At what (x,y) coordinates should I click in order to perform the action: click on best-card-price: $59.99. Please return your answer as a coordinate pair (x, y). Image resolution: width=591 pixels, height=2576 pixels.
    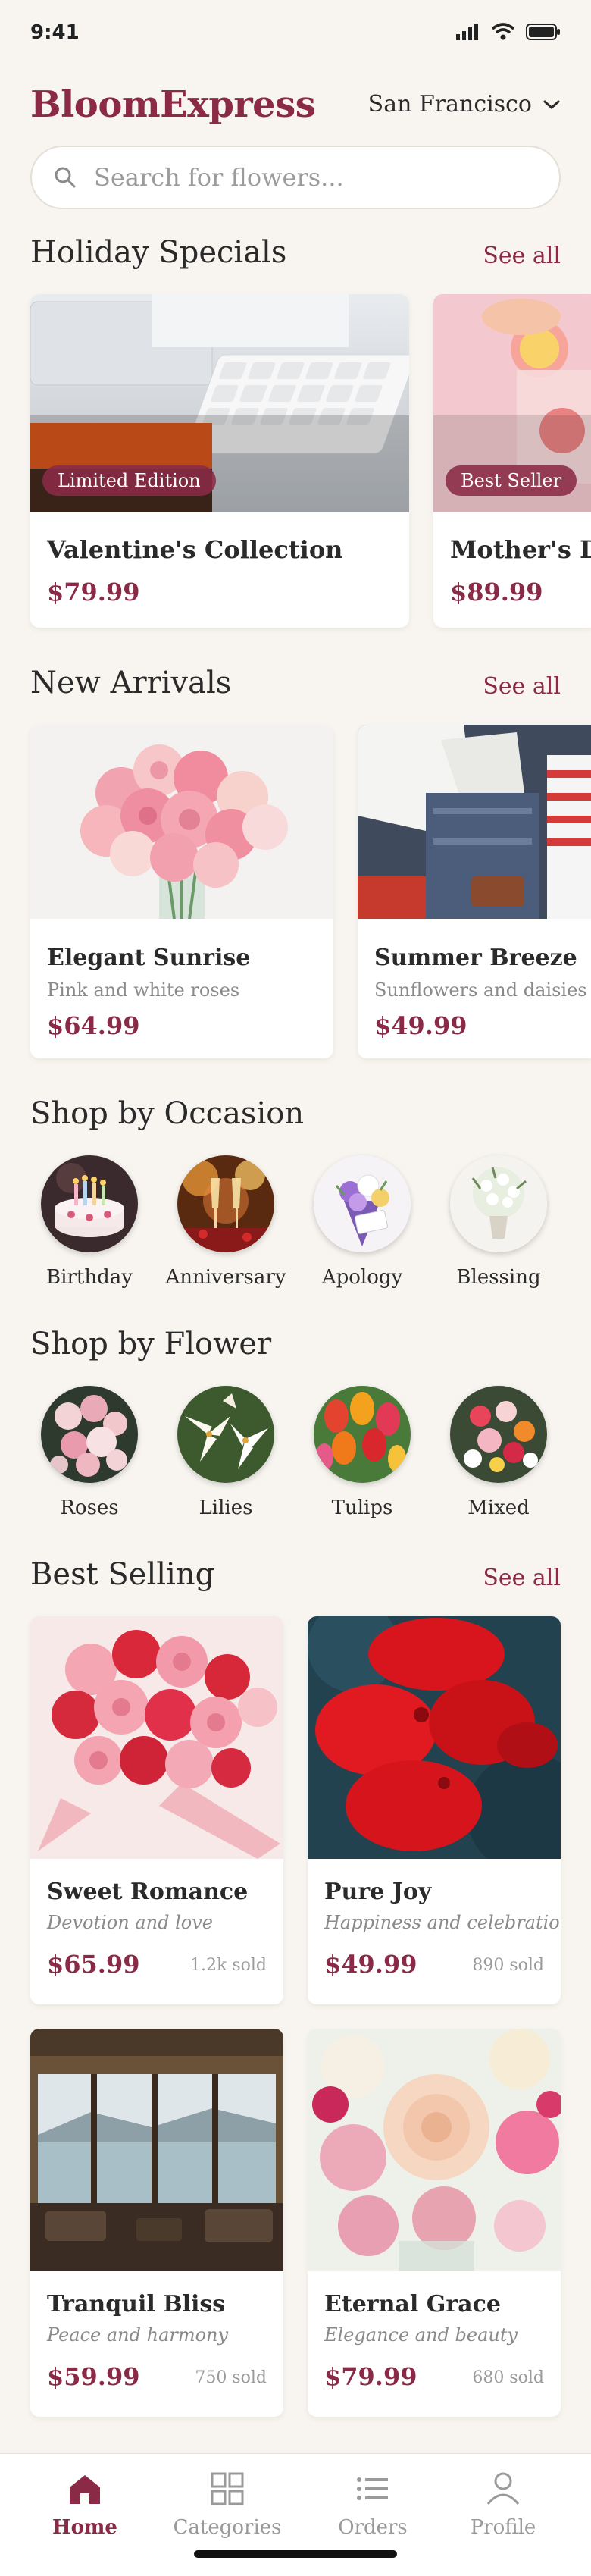
    Looking at the image, I should click on (93, 2376).